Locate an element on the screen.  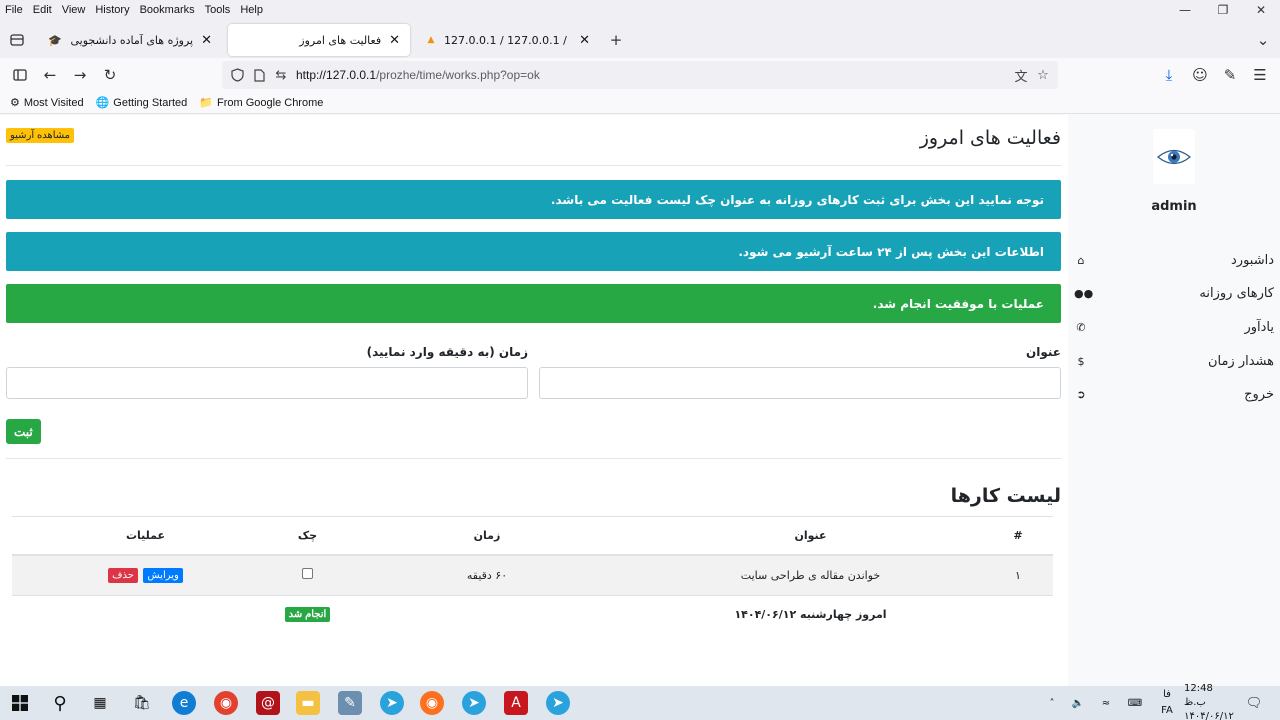
folder-icon: 📁 is located at coordinates (206, 103).